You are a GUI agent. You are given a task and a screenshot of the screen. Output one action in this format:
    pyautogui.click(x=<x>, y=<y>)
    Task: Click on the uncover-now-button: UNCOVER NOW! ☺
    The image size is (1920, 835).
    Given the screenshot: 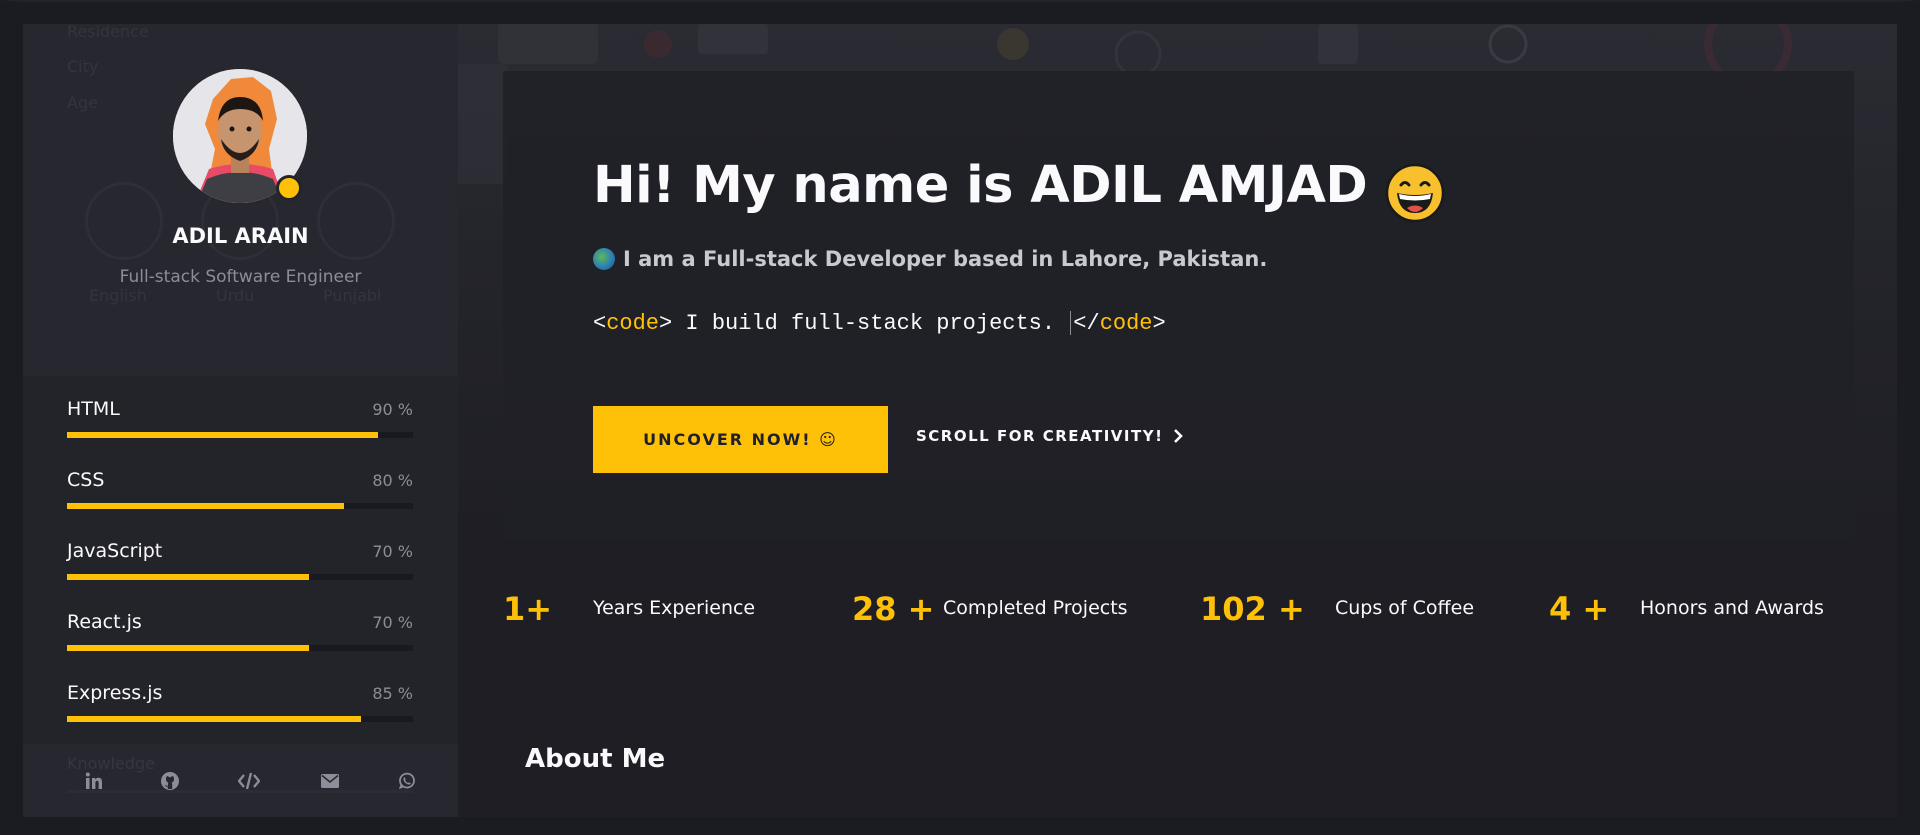 What is the action you would take?
    pyautogui.click(x=740, y=439)
    